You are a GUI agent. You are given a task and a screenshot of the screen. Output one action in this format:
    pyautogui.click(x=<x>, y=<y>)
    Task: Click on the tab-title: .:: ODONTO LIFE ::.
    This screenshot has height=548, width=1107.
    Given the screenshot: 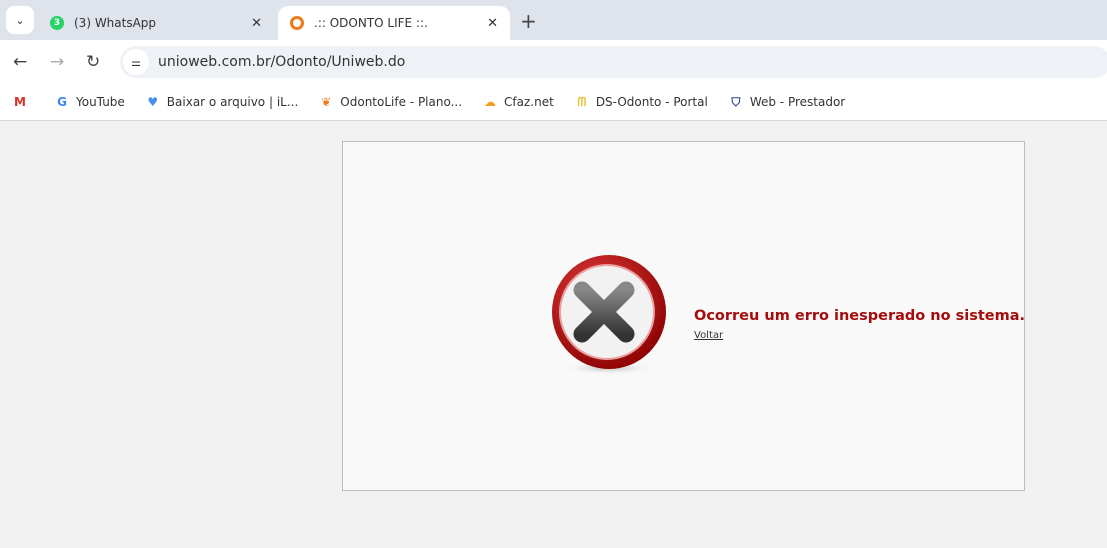 What is the action you would take?
    pyautogui.click(x=371, y=23)
    